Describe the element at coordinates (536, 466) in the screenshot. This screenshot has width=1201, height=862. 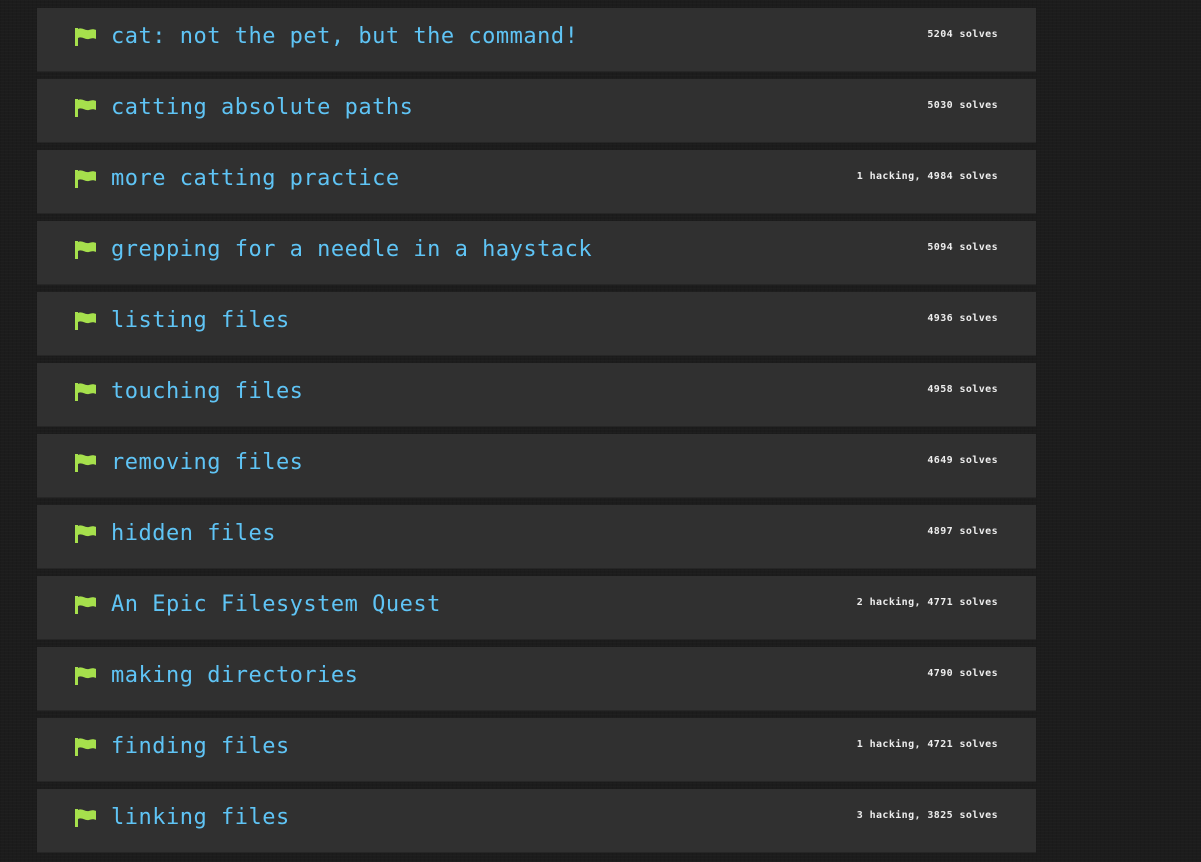
I see `challenge-row: removing files 4649 solves` at that location.